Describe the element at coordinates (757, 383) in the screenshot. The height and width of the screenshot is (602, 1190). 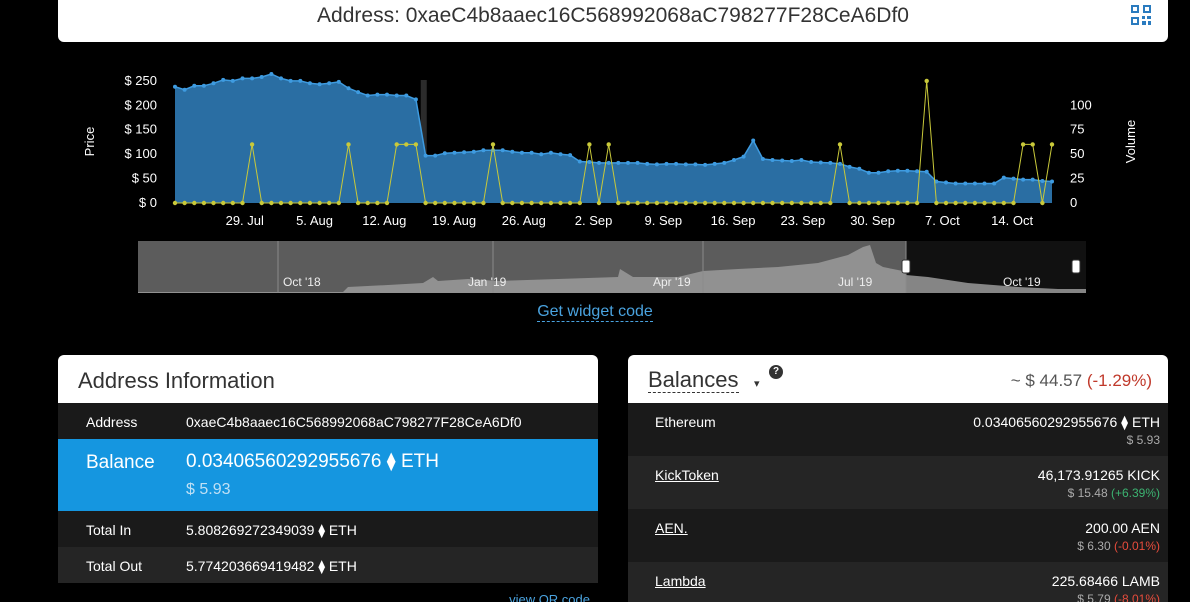
I see `chevron-down-icon: ▾` at that location.